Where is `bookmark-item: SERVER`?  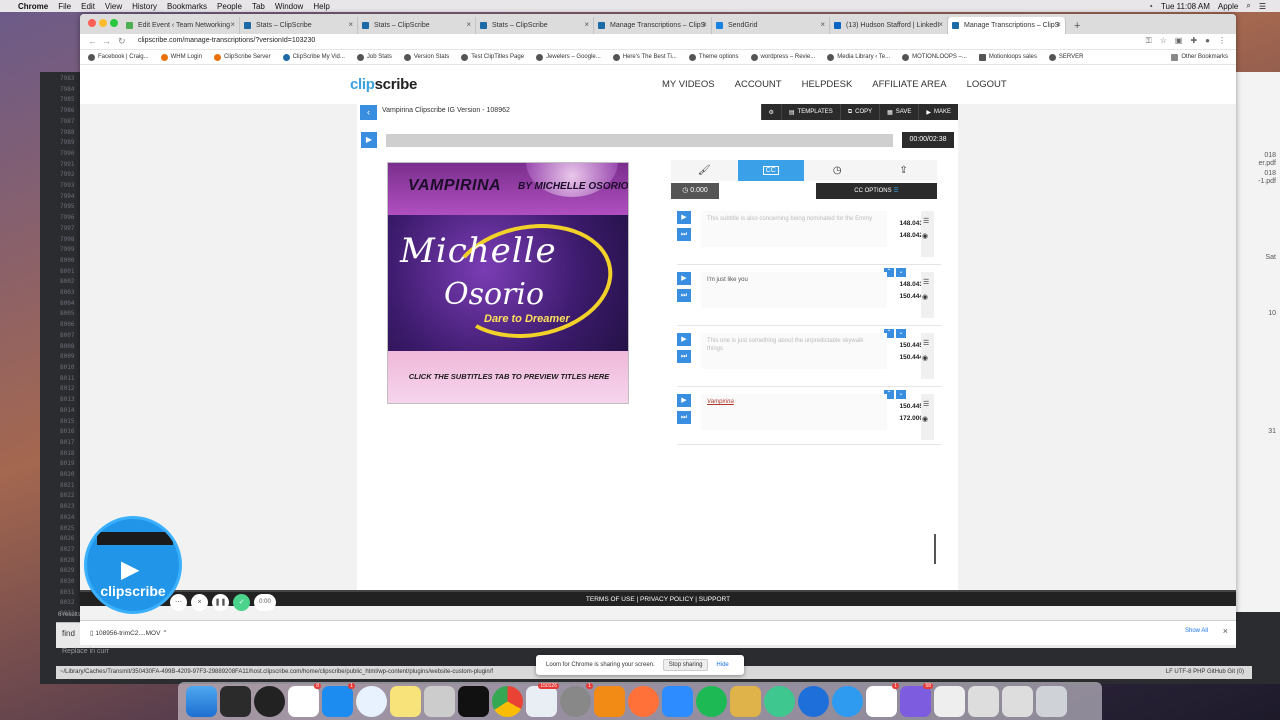
bookmark-item: SERVER is located at coordinates (1065, 57).